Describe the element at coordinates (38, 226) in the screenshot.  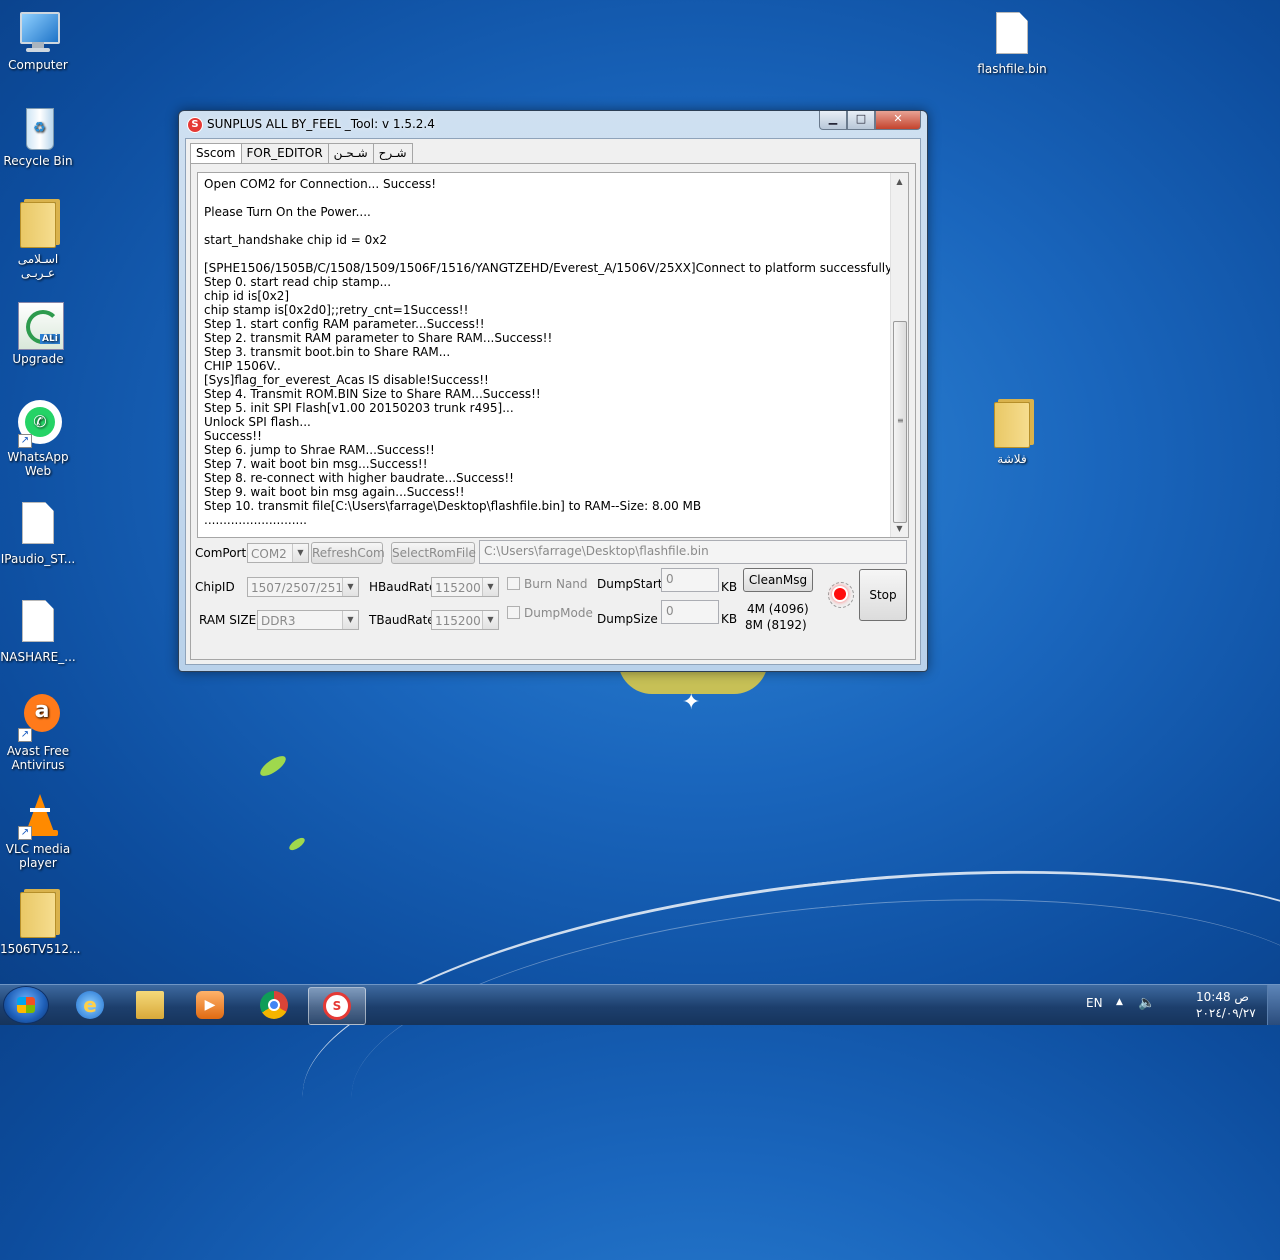
I see `folder-icon` at that location.